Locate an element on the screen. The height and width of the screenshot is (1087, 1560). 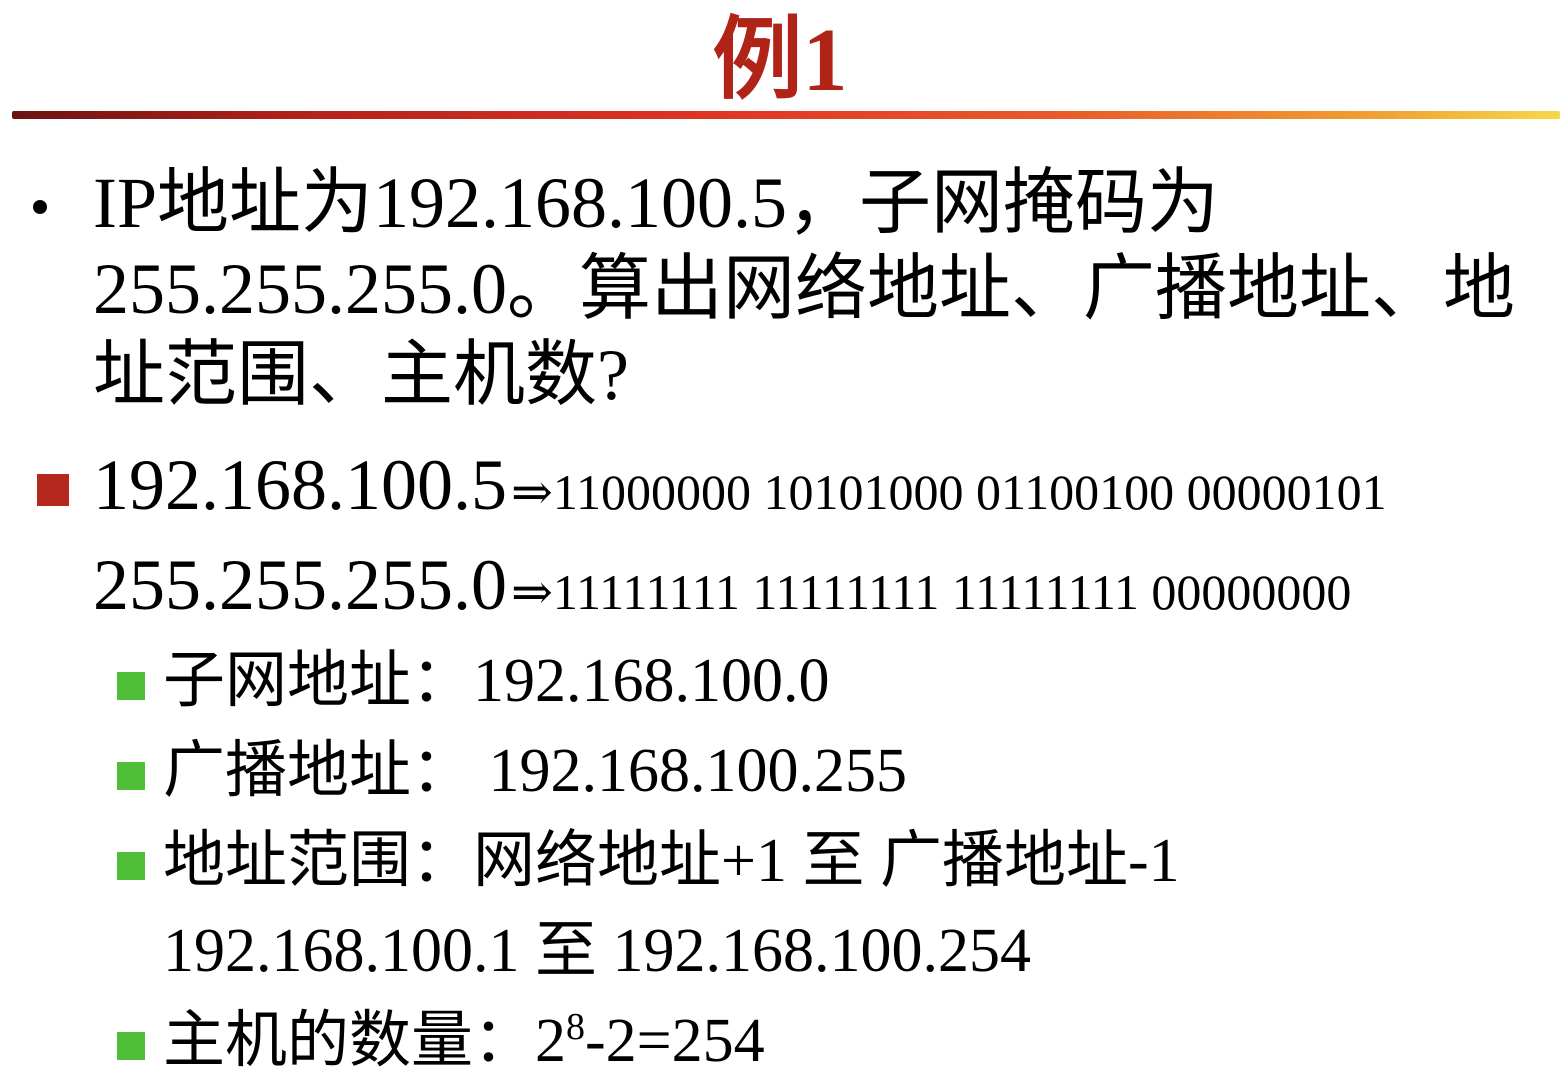
host-count-exponent: 8 is located at coordinates (576, 1027).